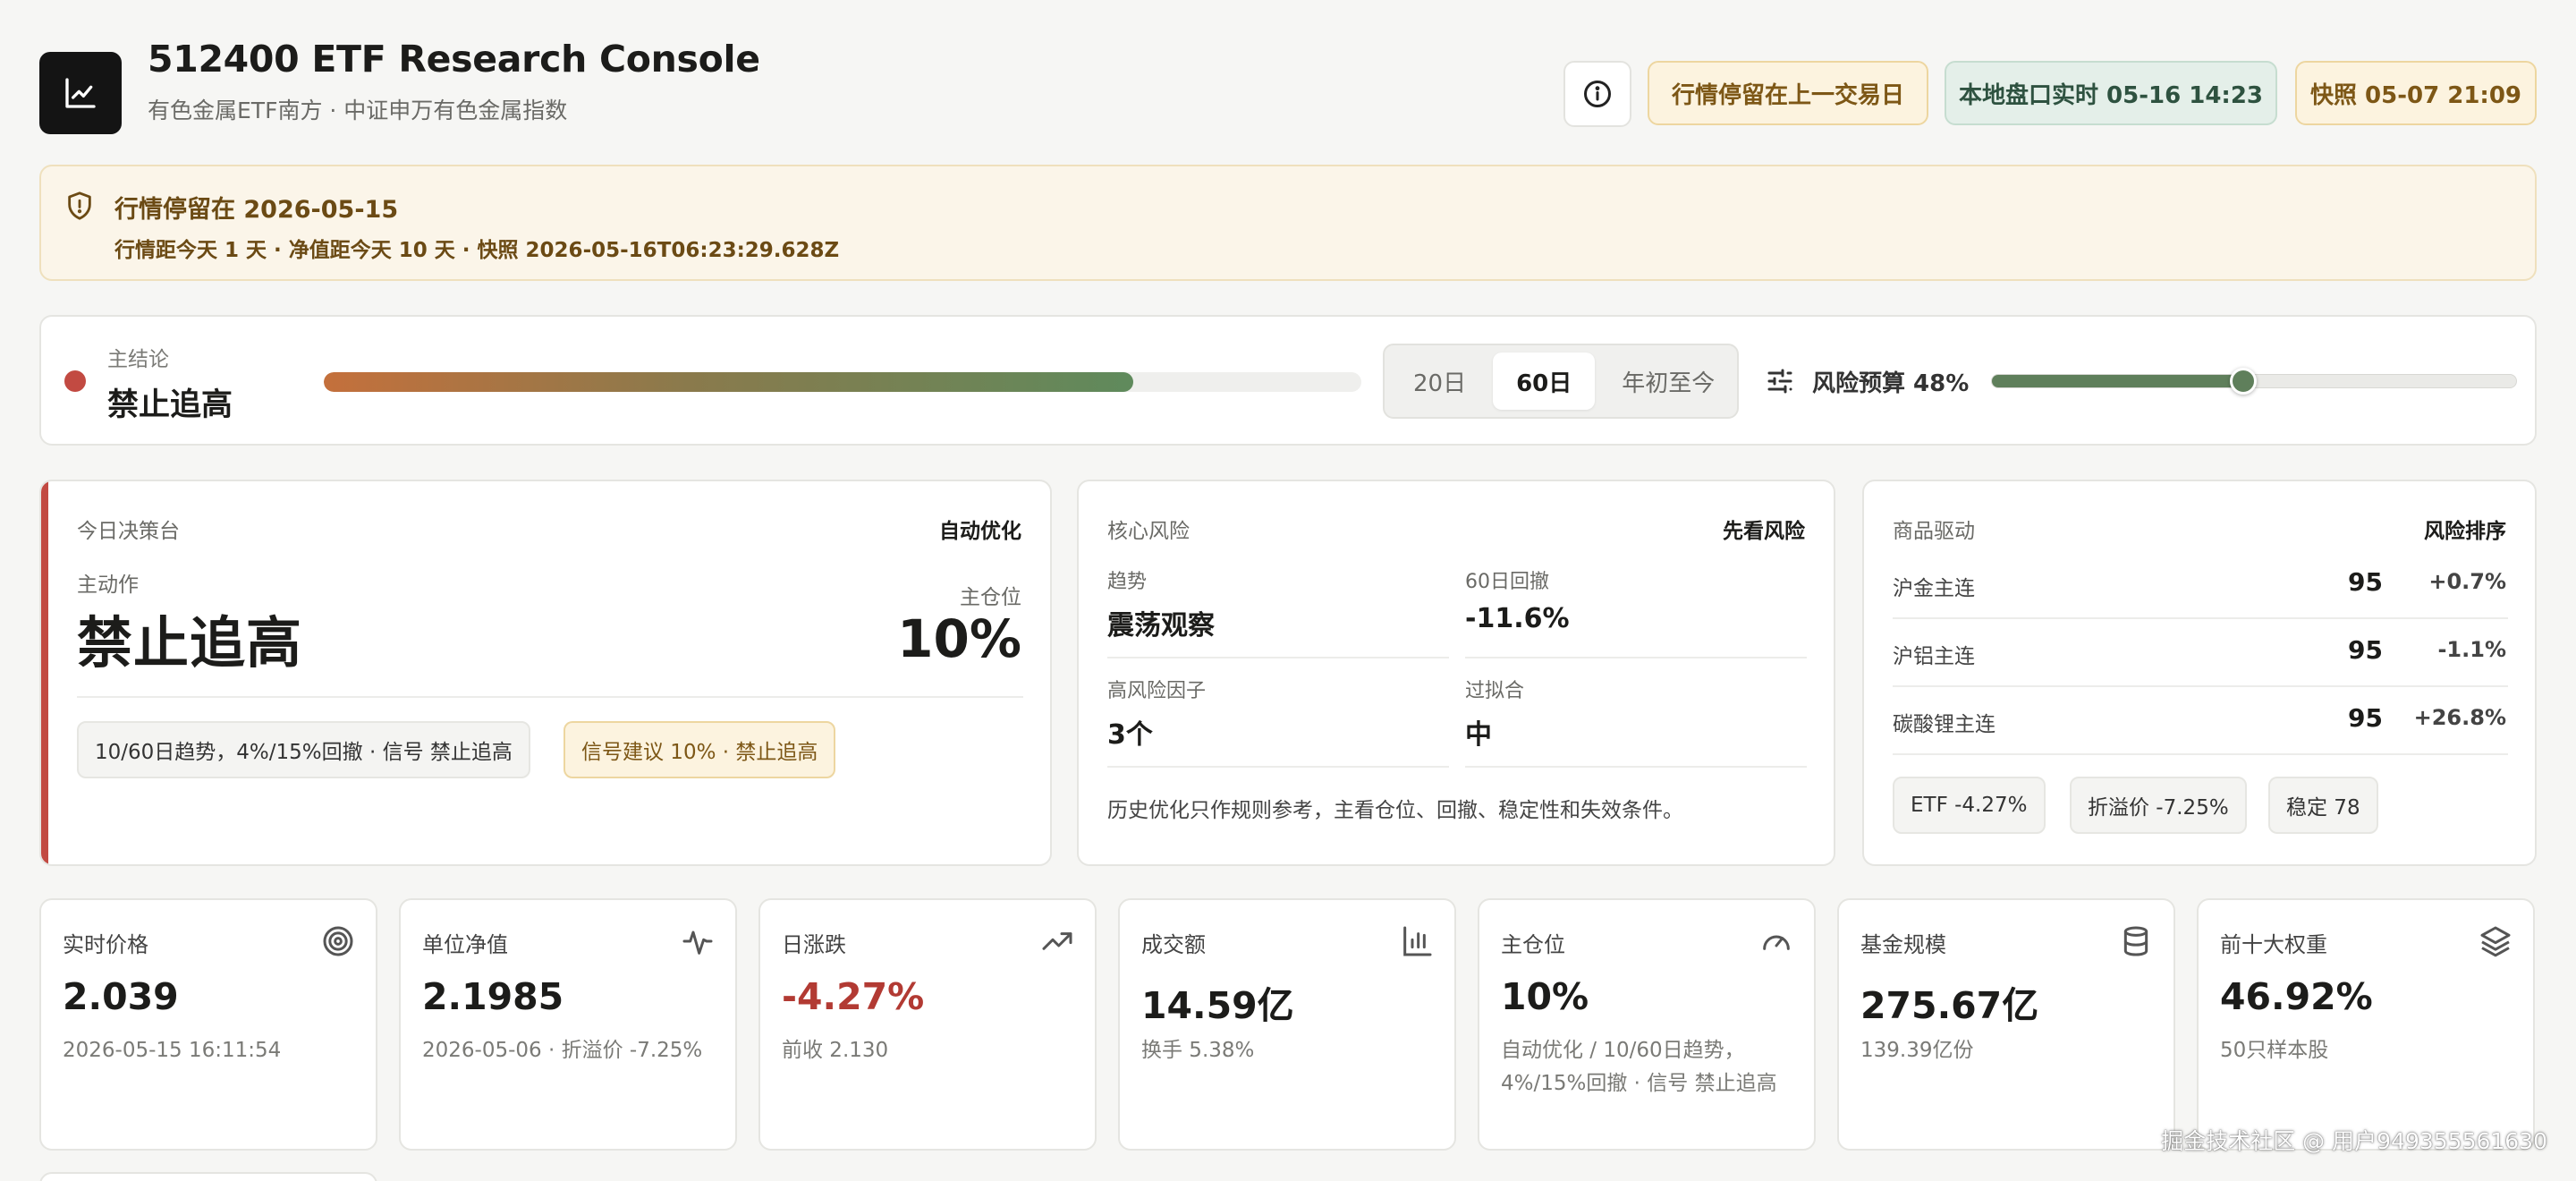 The width and height of the screenshot is (2576, 1181). I want to click on range-tab: 60日, so click(1544, 381).